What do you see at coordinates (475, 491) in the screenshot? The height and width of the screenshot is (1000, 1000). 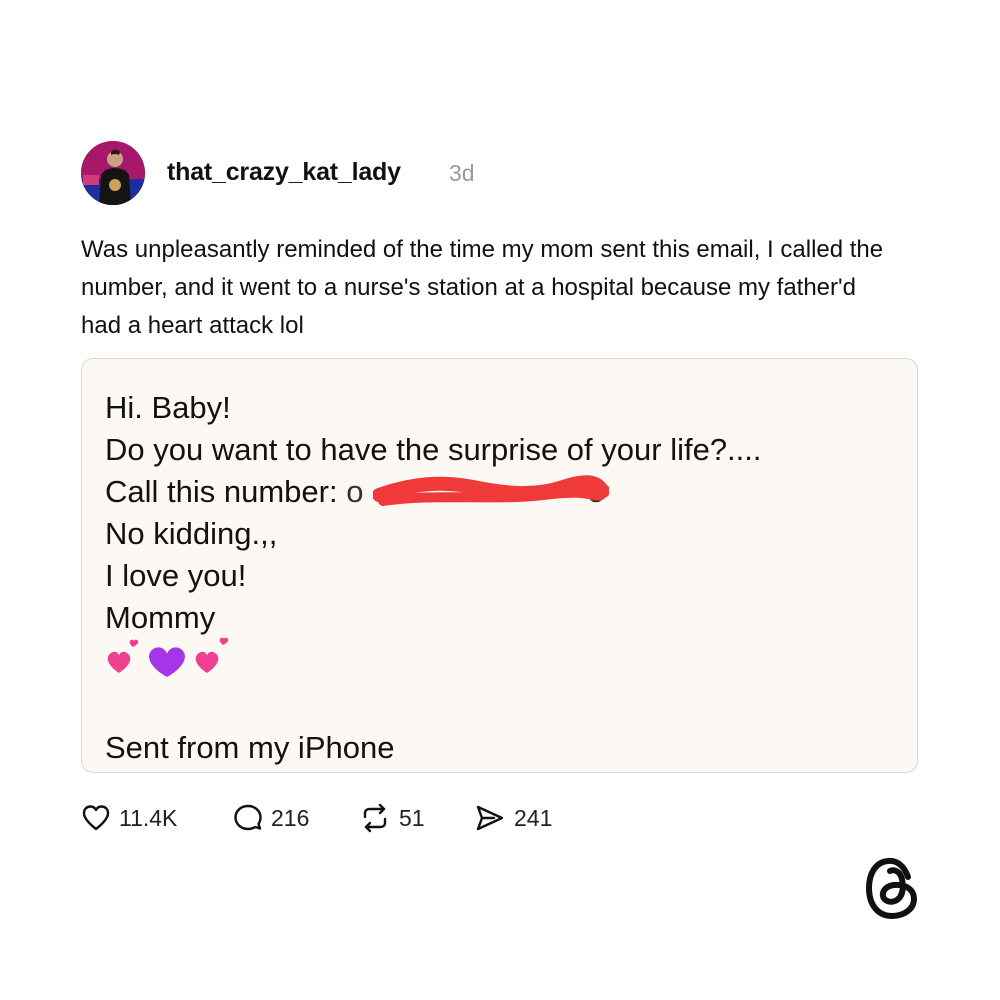 I see `redacted-phone-number: o o` at bounding box center [475, 491].